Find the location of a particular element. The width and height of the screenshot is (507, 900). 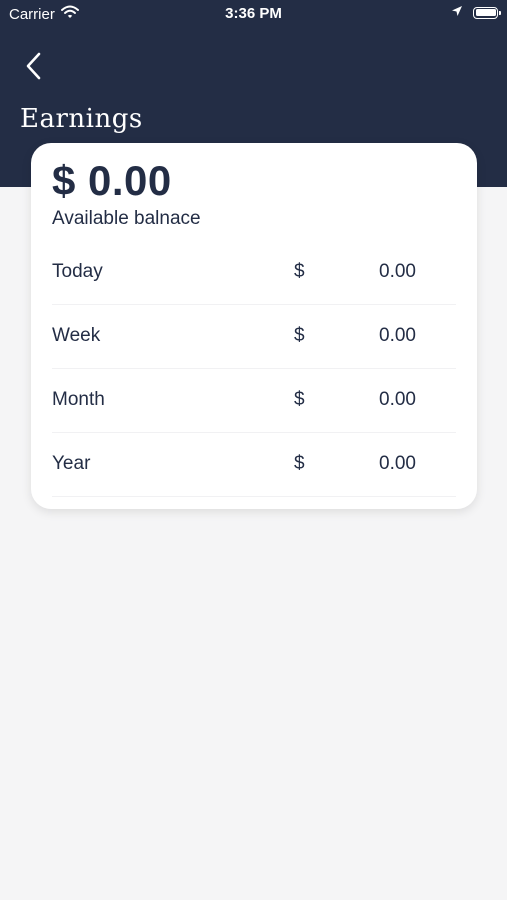

earnings-row-month: Month $ 0.00 is located at coordinates (254, 401).